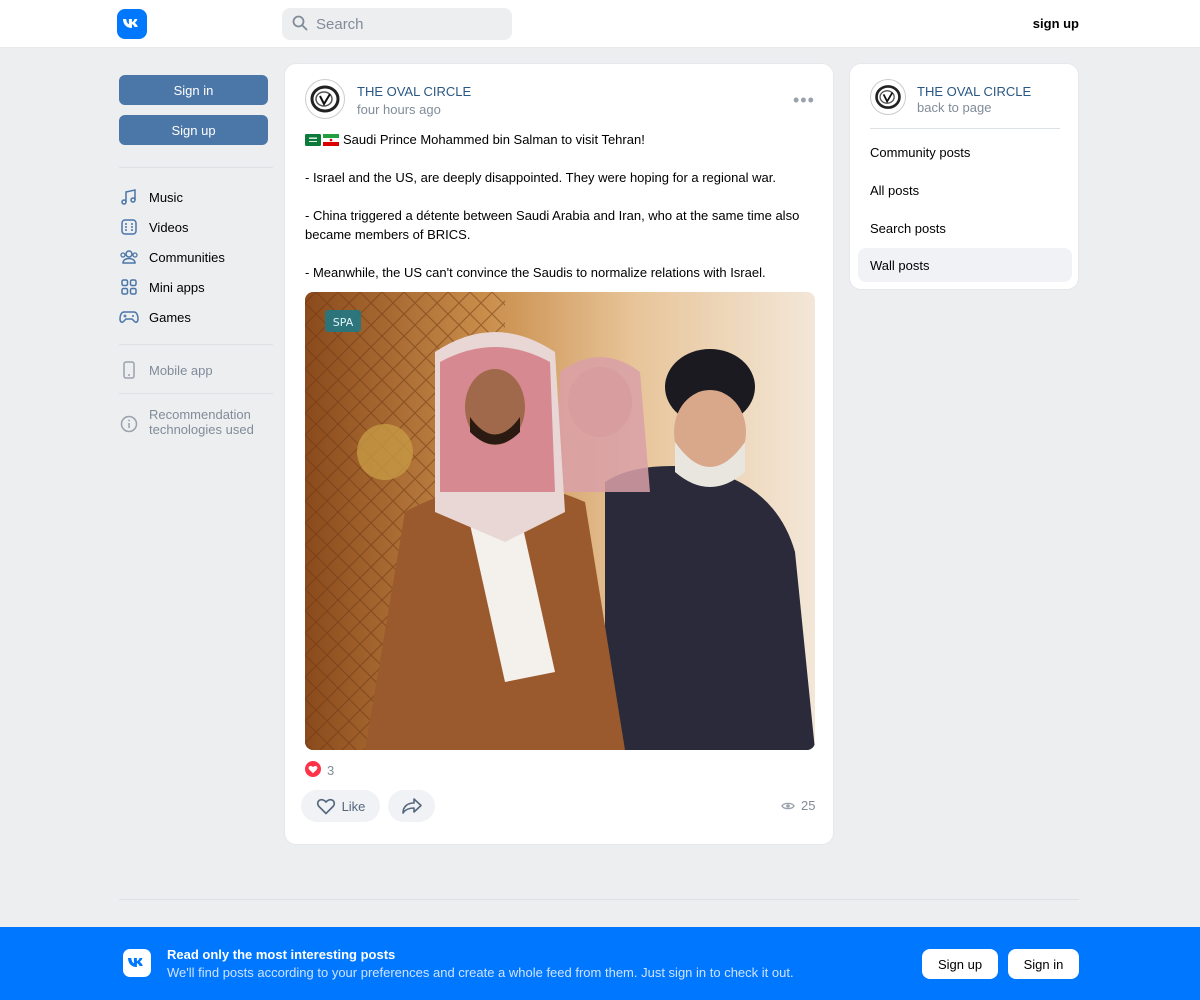  What do you see at coordinates (300, 24) in the screenshot?
I see `search-icon` at bounding box center [300, 24].